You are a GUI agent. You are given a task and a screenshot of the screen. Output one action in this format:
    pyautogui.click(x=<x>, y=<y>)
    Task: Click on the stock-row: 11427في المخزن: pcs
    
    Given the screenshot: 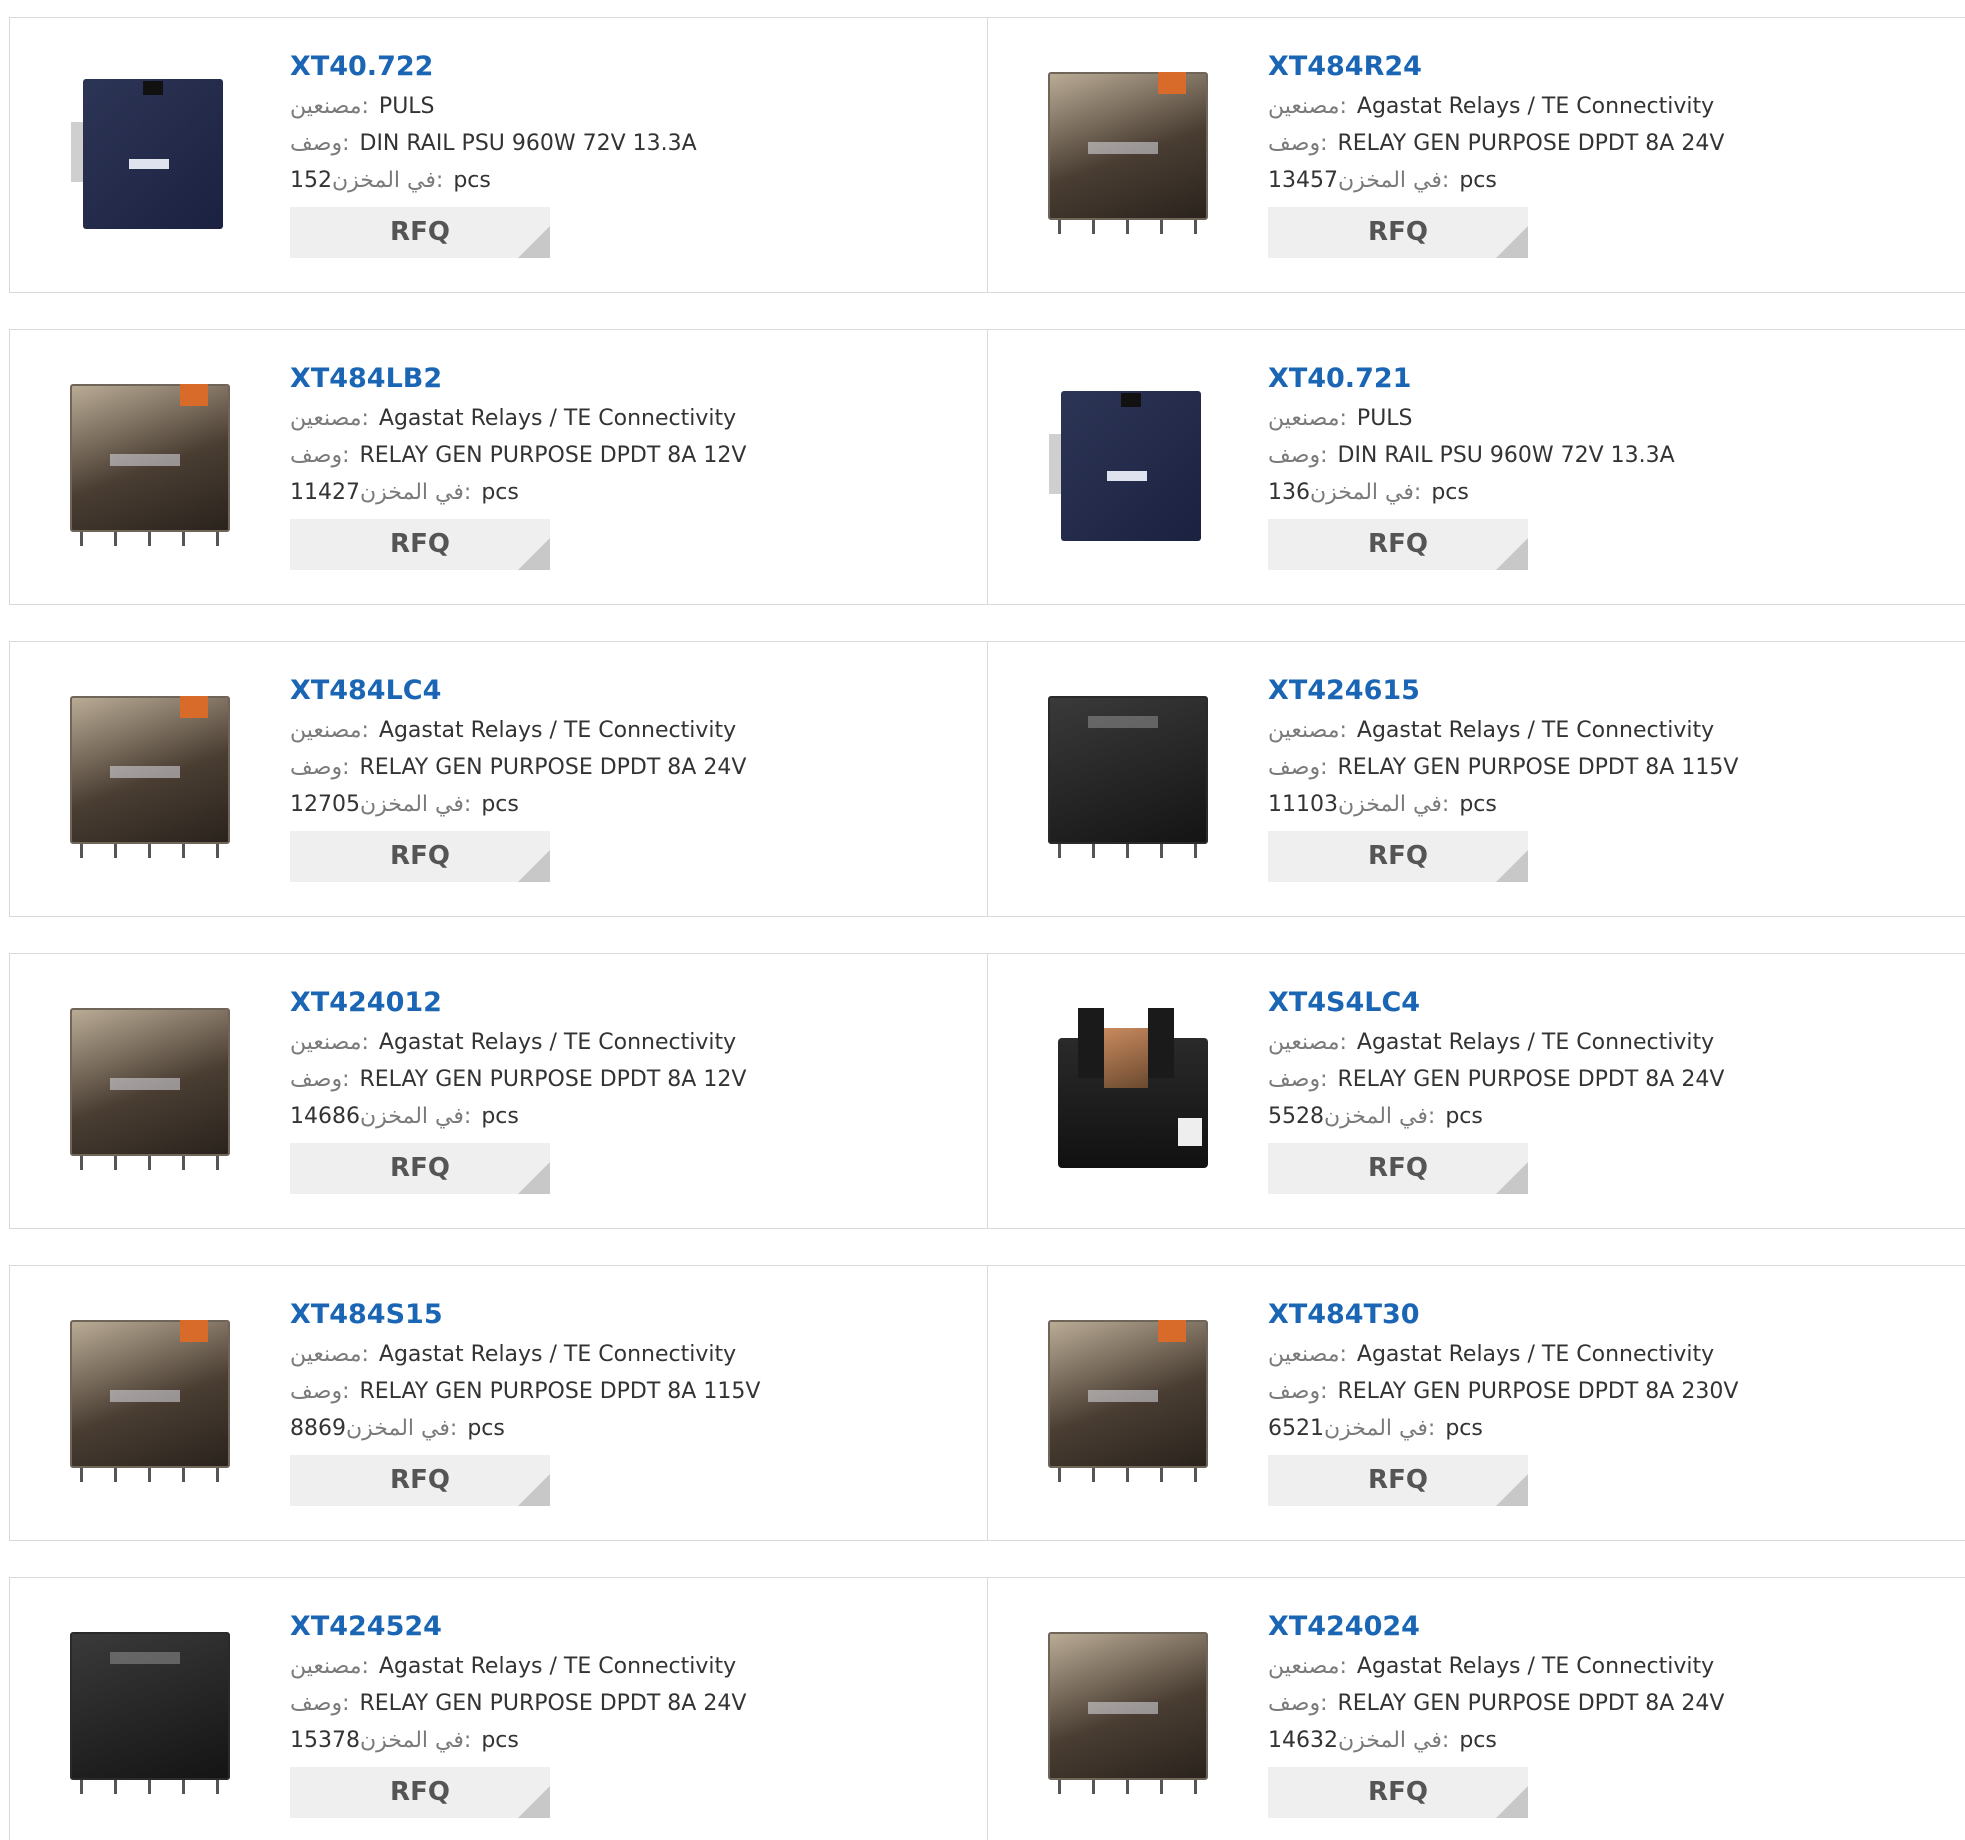 What is the action you would take?
    pyautogui.click(x=630, y=492)
    